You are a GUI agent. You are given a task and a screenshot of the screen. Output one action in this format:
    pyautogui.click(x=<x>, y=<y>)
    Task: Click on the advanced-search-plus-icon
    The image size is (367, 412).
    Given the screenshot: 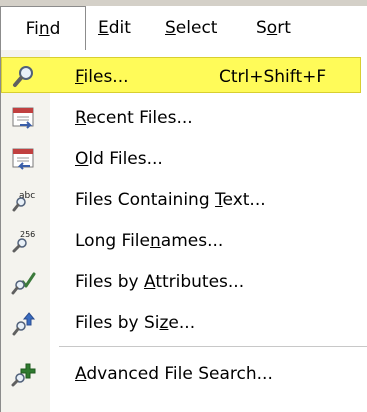 What is the action you would take?
    pyautogui.click(x=24, y=374)
    